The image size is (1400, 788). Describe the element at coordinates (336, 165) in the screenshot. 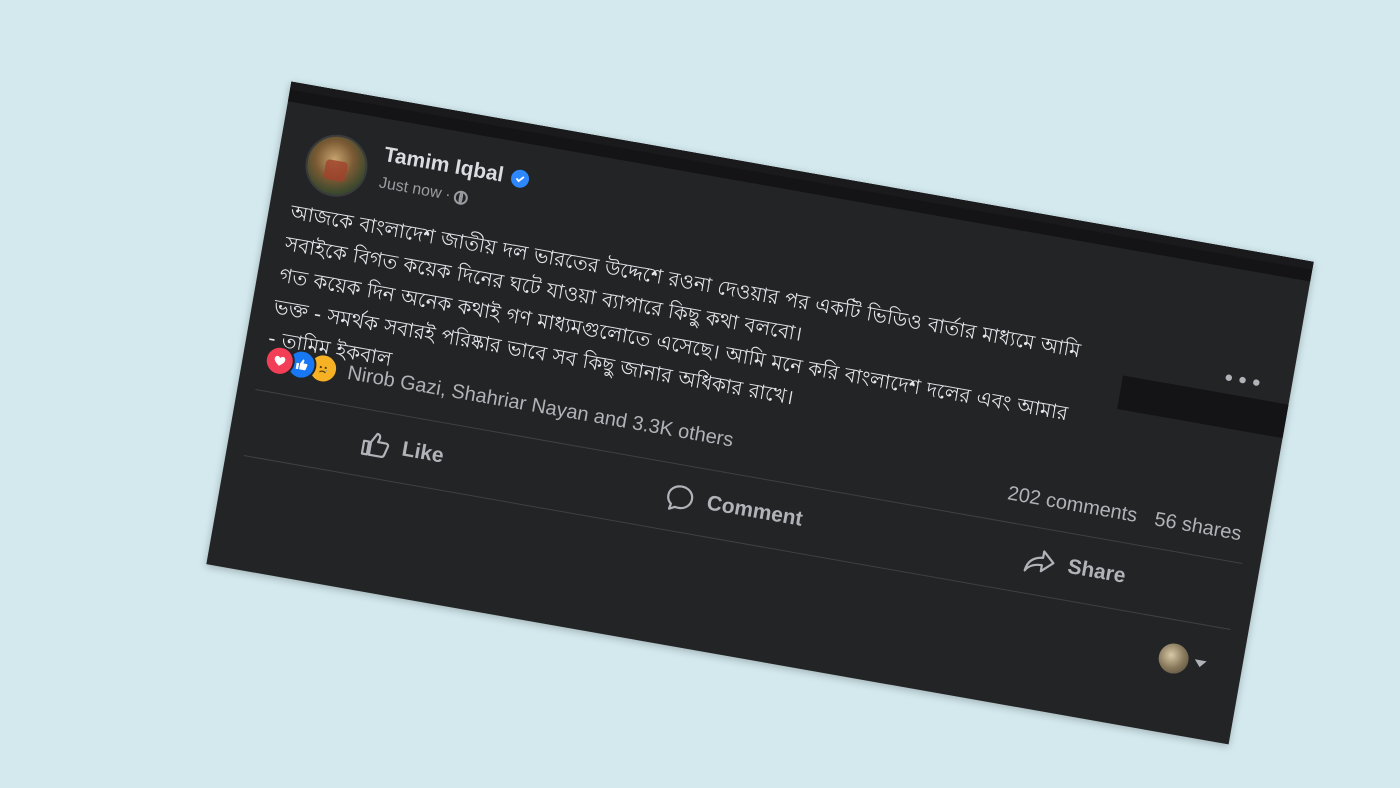

I see `author-avatar` at that location.